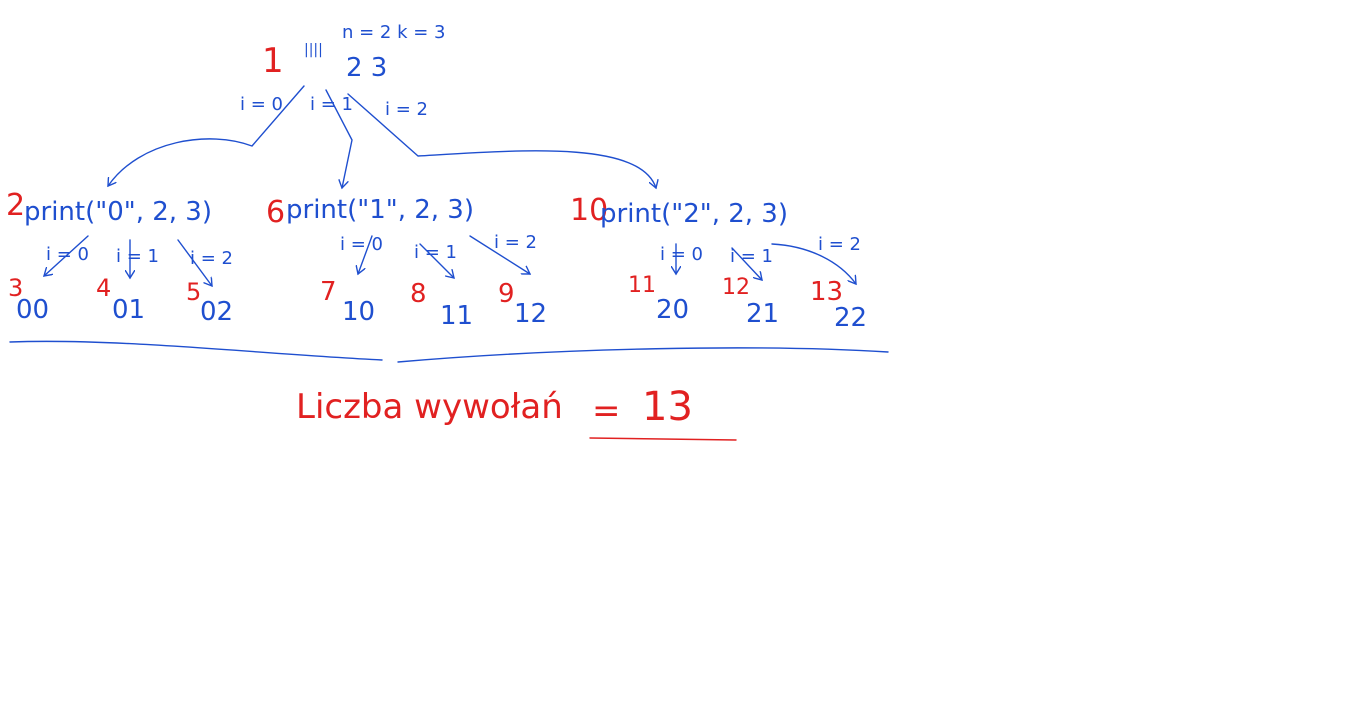  I want to click on leaf-value-12: 12, so click(530, 314).